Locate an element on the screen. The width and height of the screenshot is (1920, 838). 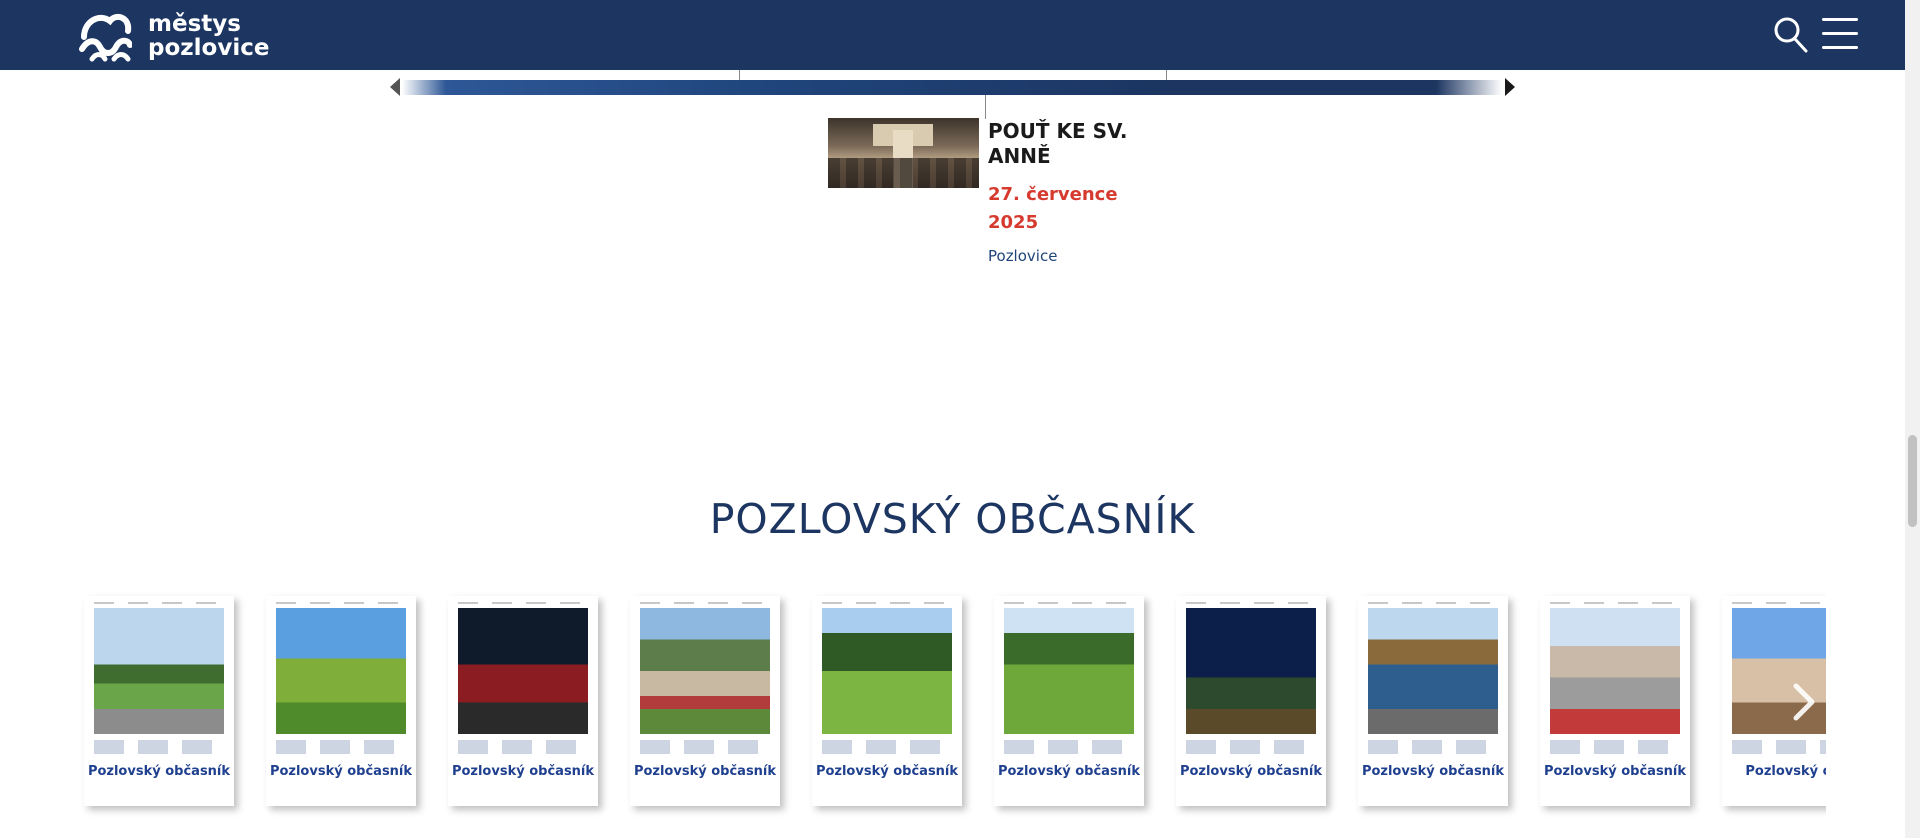
scrollbar-thumb is located at coordinates (1912, 481).